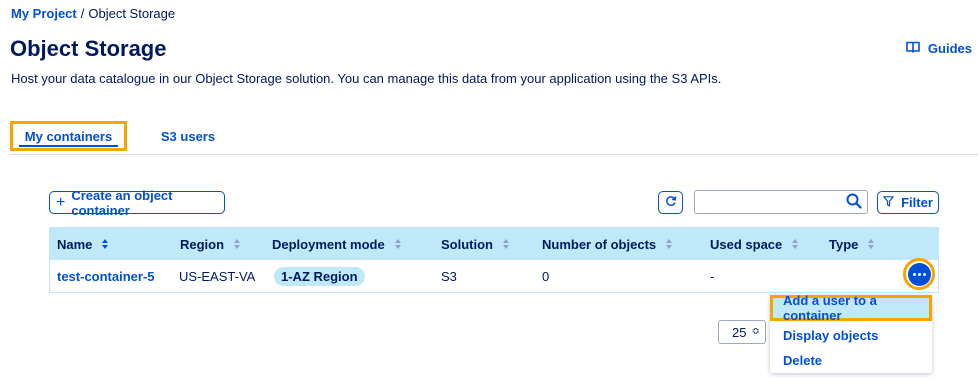 This screenshot has height=383, width=980. I want to click on refresh-icon, so click(671, 203).